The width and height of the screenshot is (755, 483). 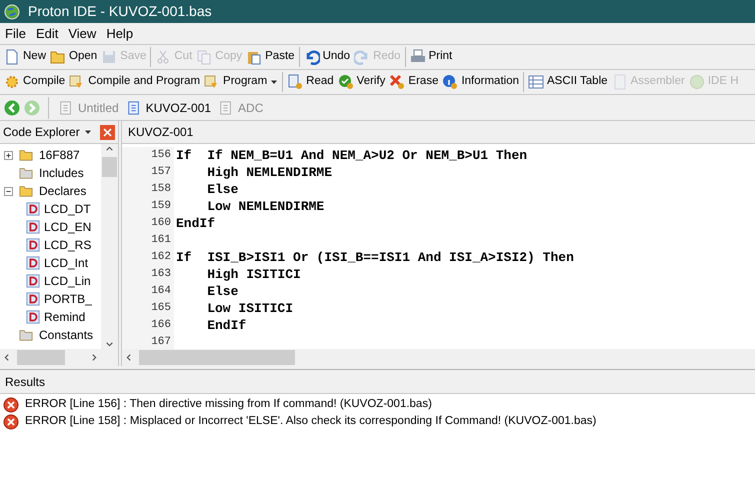 What do you see at coordinates (8, 155) in the screenshot?
I see `expand-toggle` at bounding box center [8, 155].